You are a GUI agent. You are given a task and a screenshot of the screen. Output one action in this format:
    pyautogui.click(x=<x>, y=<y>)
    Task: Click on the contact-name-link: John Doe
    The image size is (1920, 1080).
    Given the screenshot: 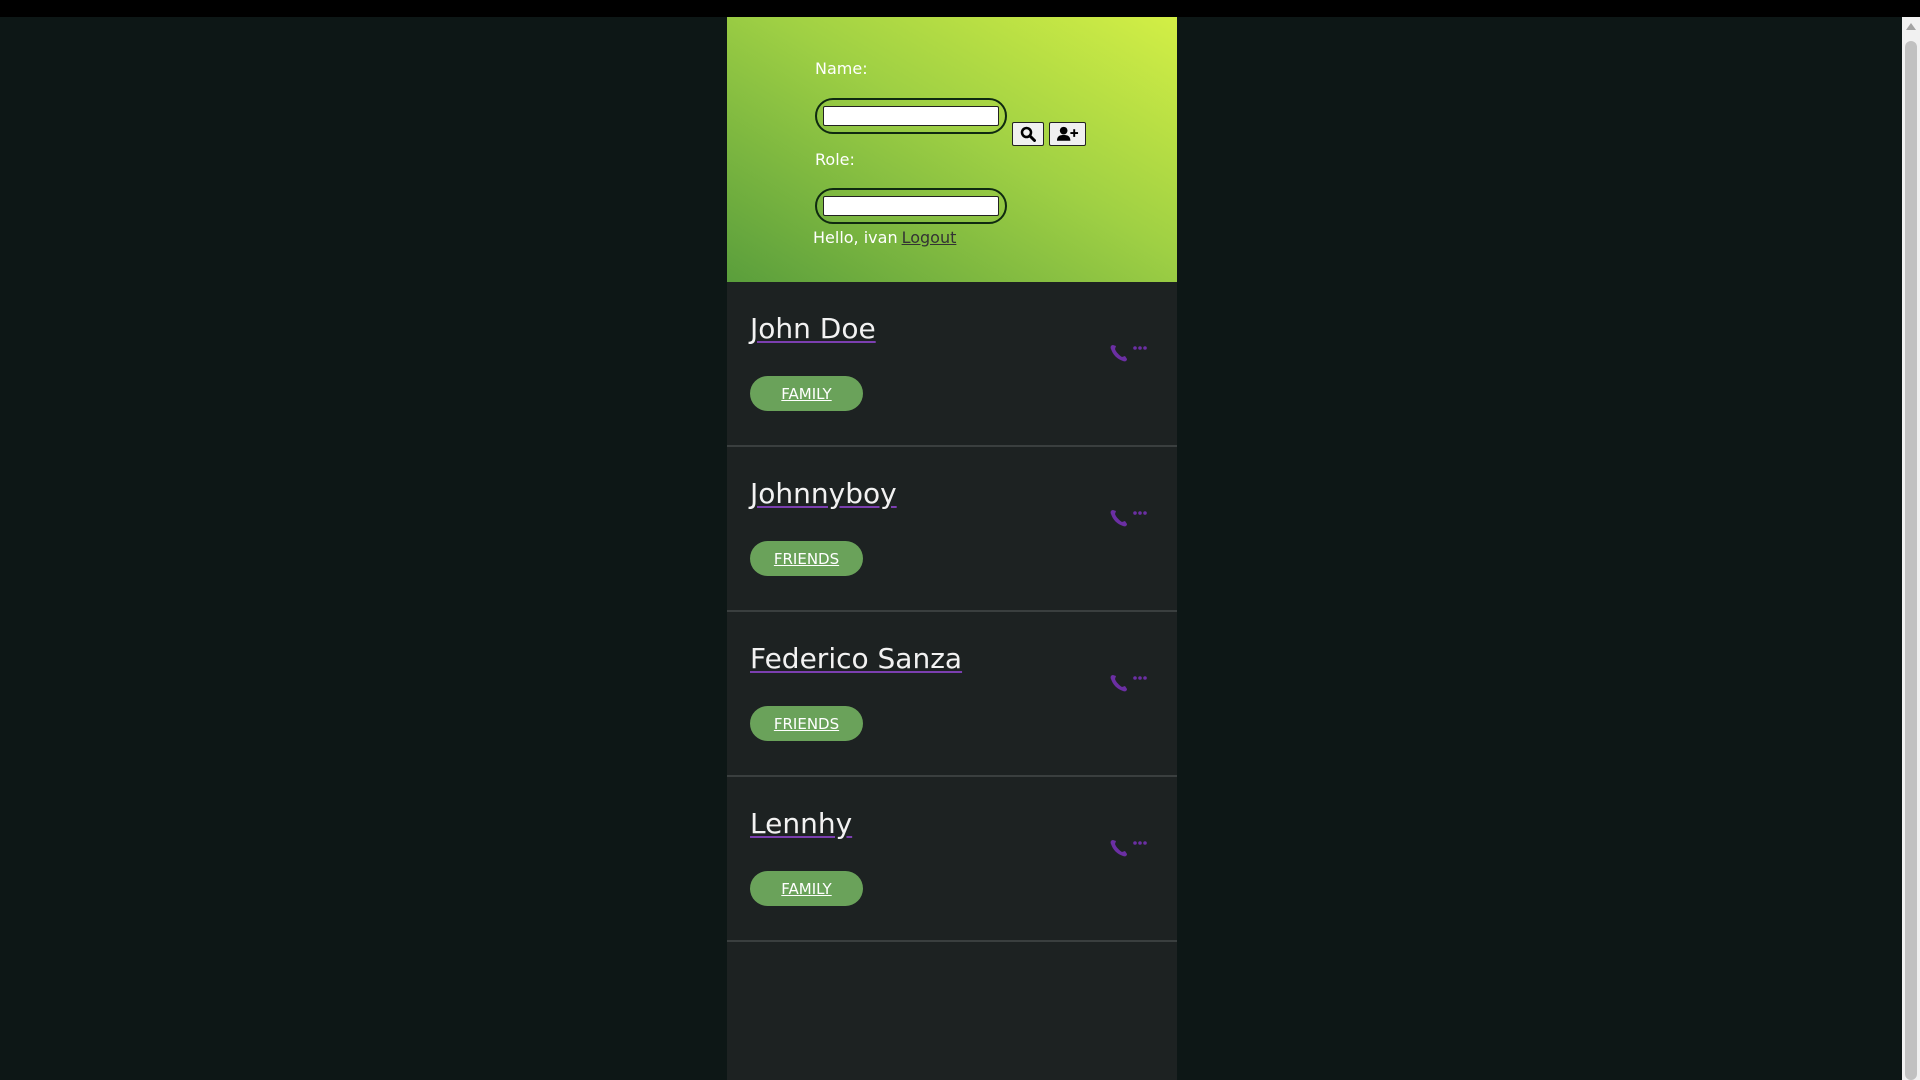 What is the action you would take?
    pyautogui.click(x=813, y=328)
    